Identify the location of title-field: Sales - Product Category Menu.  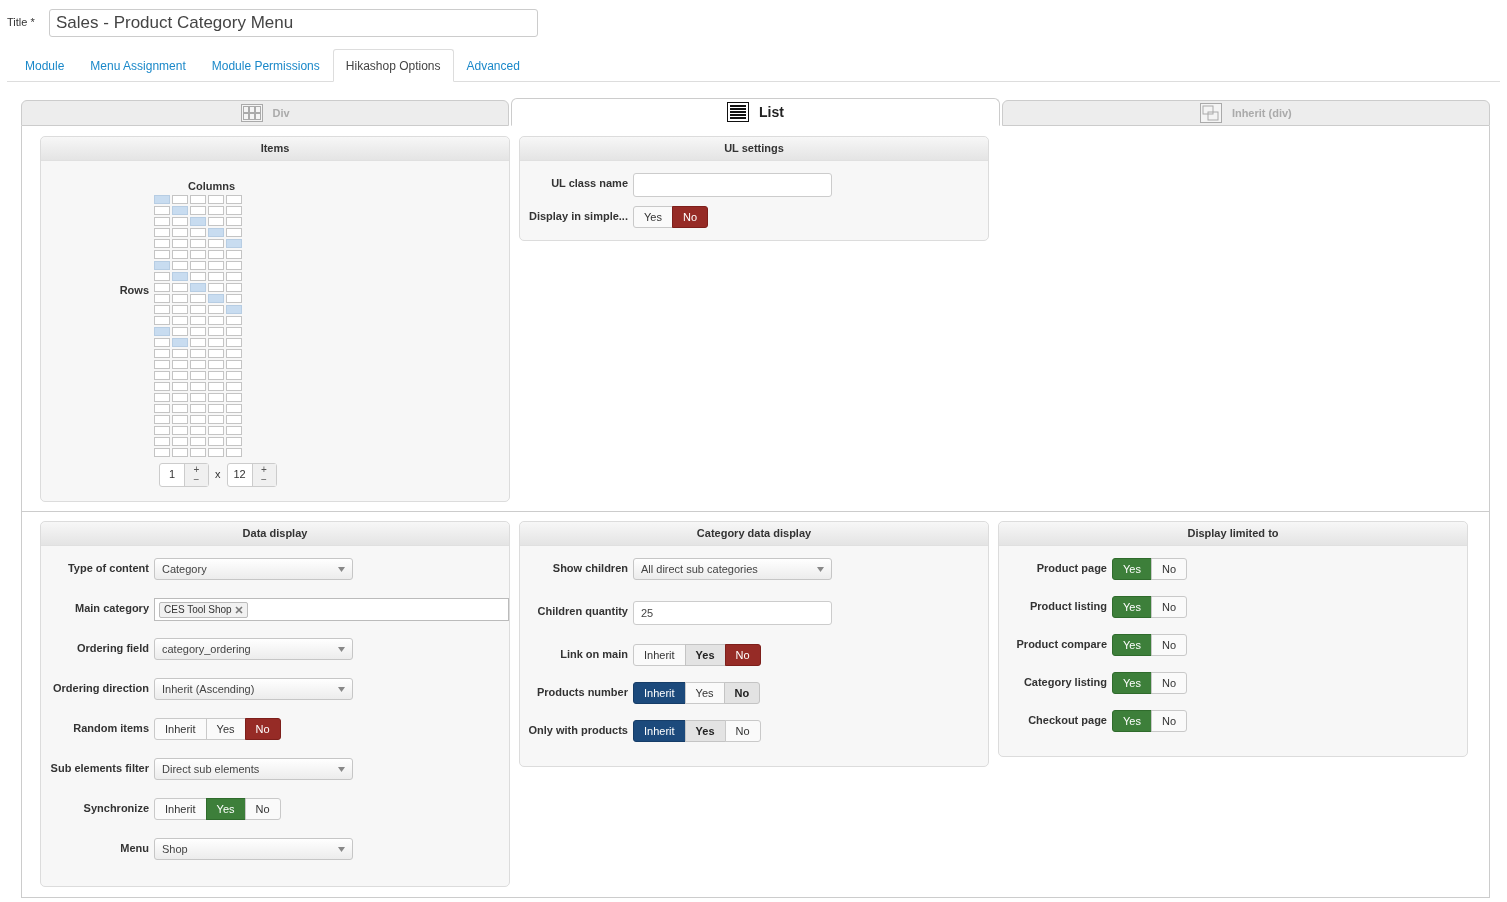
(293, 23).